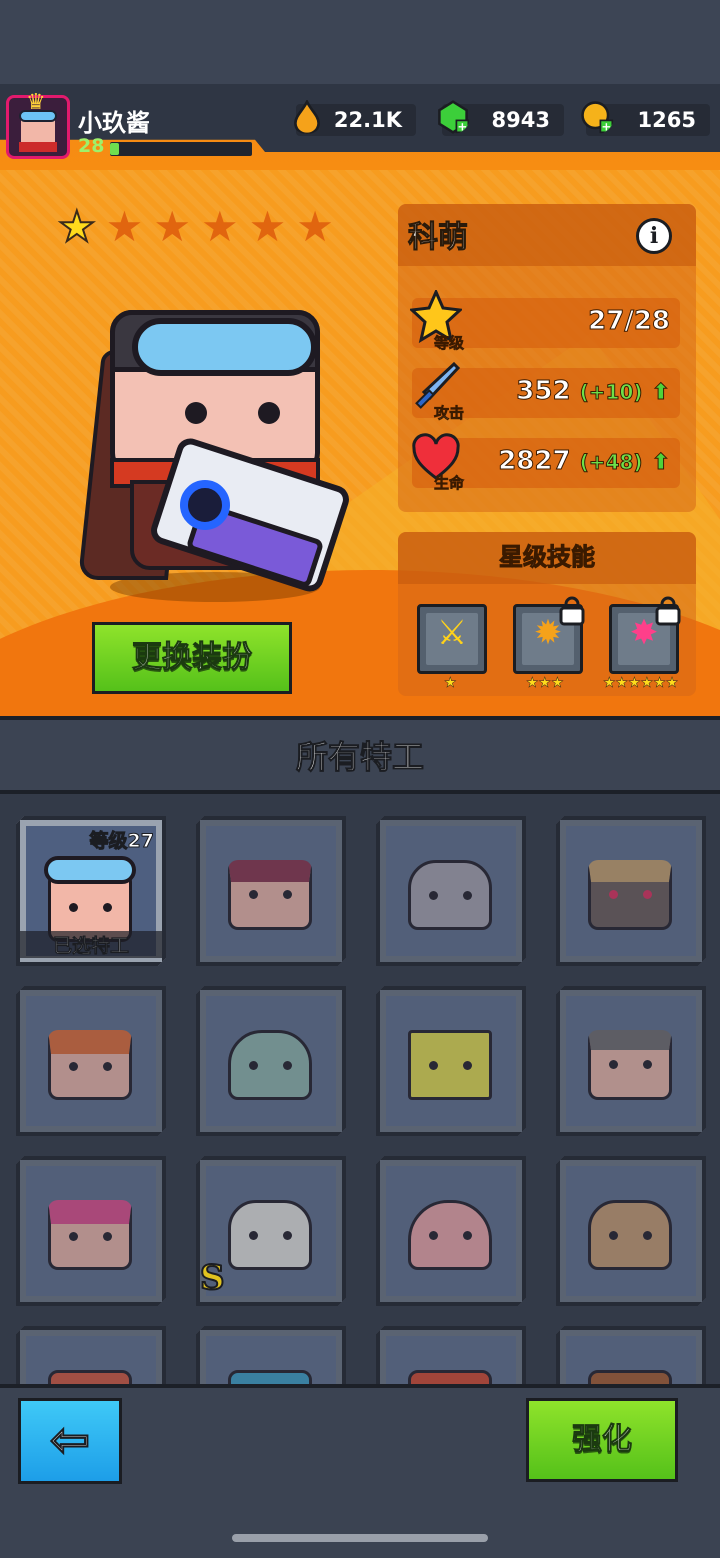 The image size is (720, 1558). Describe the element at coordinates (449, 343) in the screenshot. I see `level-label: 等级` at that location.